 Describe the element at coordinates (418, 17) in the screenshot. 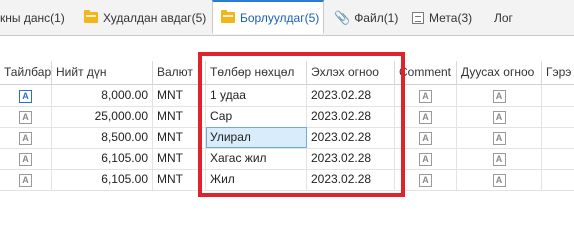

I see `meta-icon` at that location.